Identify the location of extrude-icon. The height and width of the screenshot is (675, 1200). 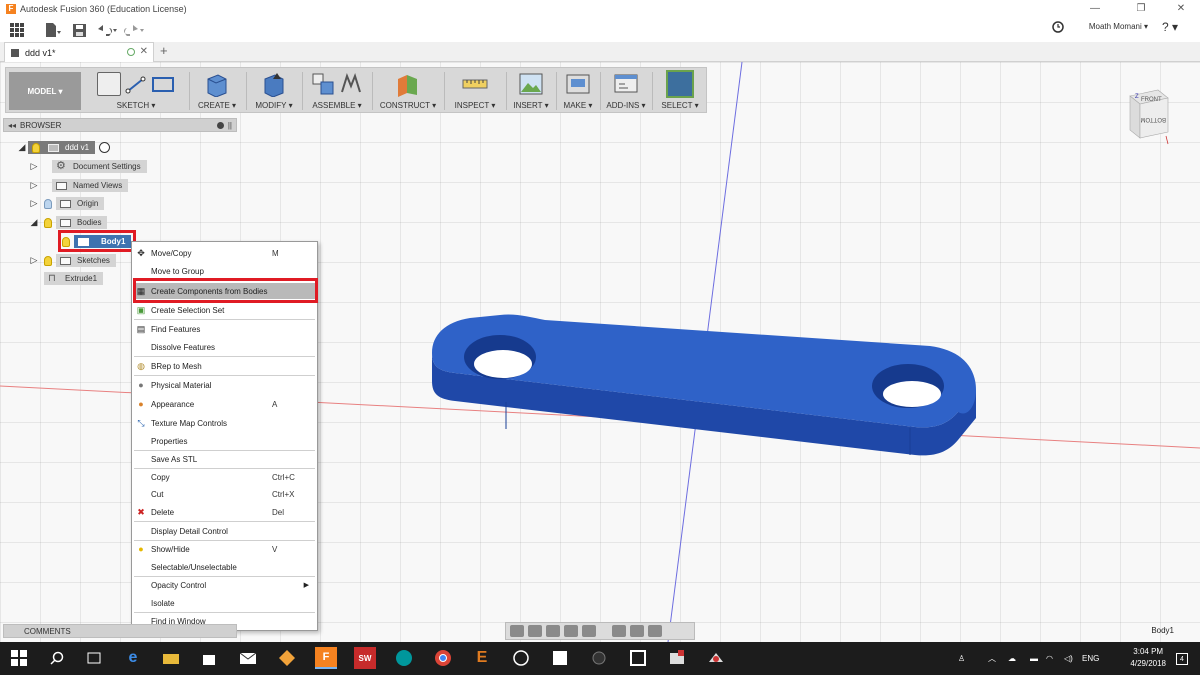
(217, 84).